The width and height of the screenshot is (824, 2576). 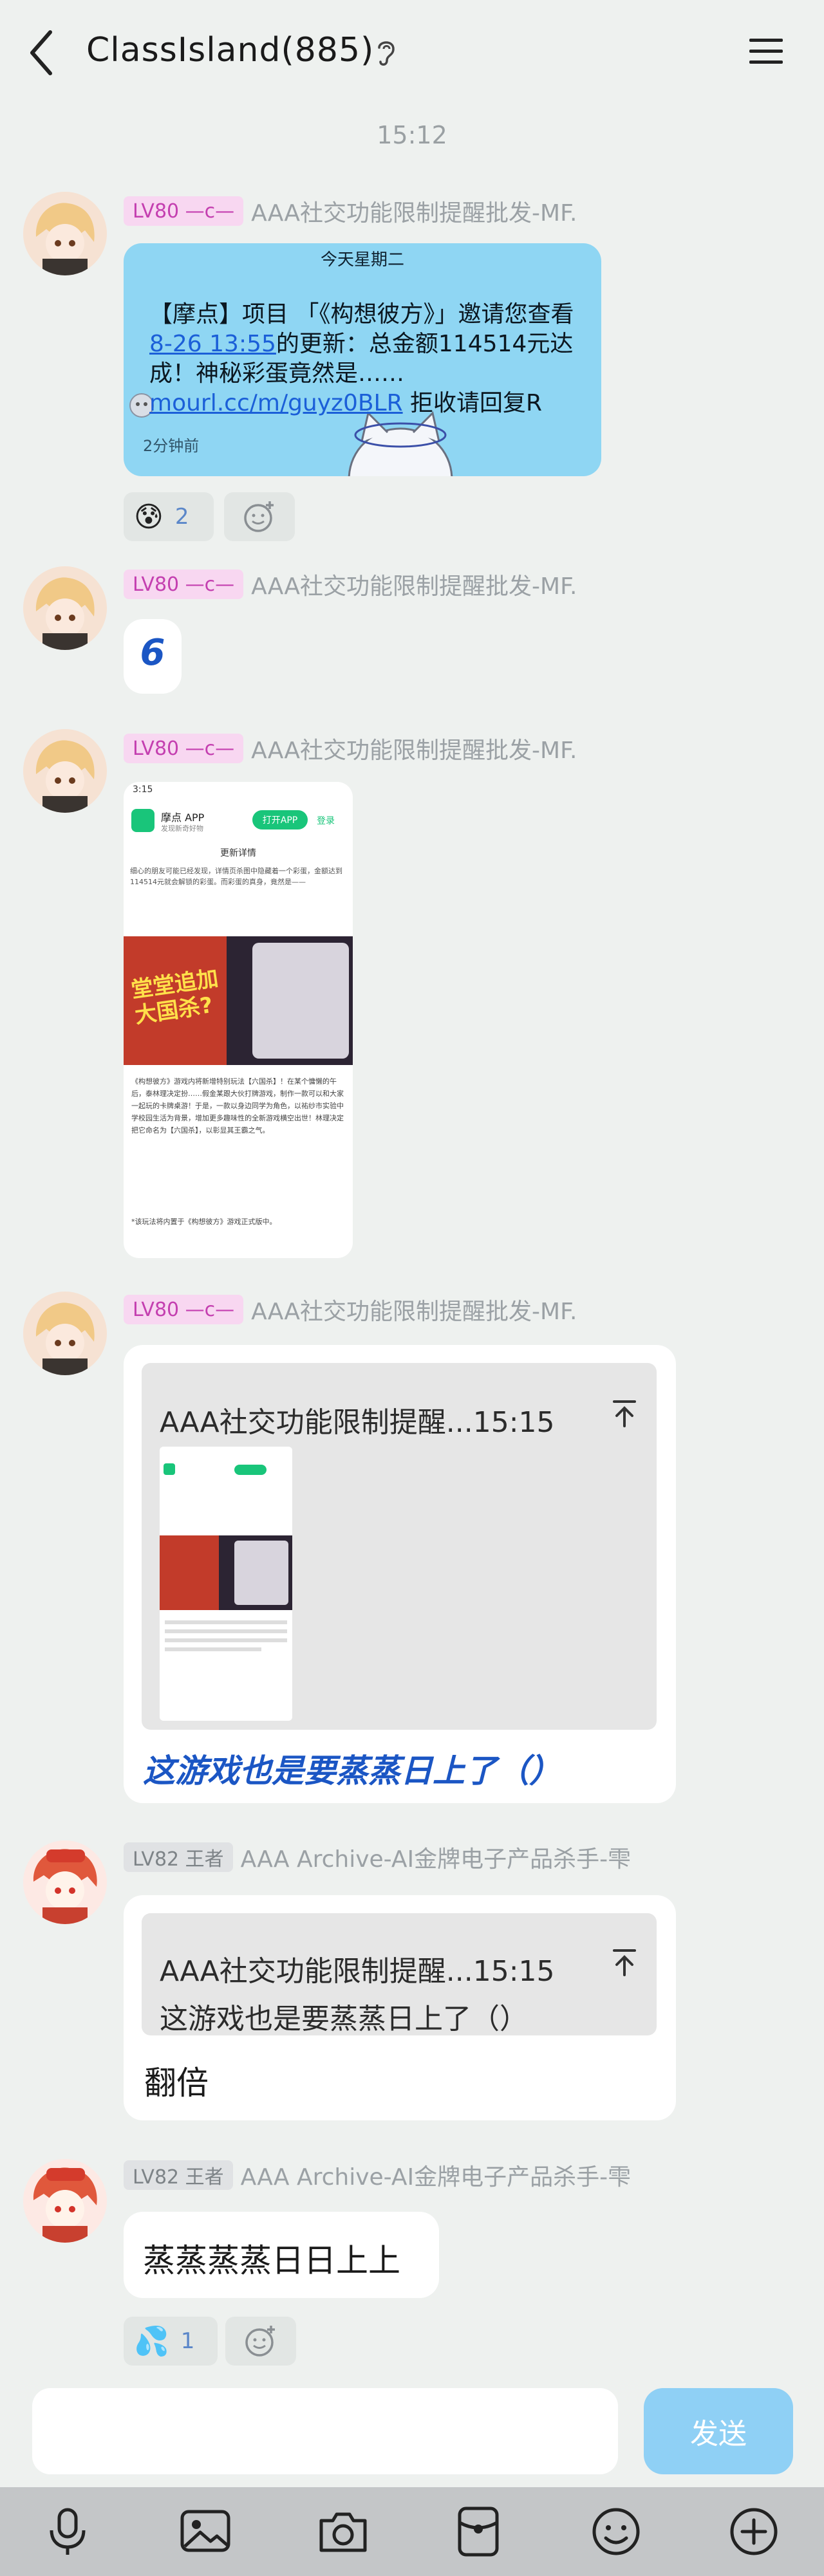 What do you see at coordinates (226, 1584) in the screenshot?
I see `quoted-image-thumbnail` at bounding box center [226, 1584].